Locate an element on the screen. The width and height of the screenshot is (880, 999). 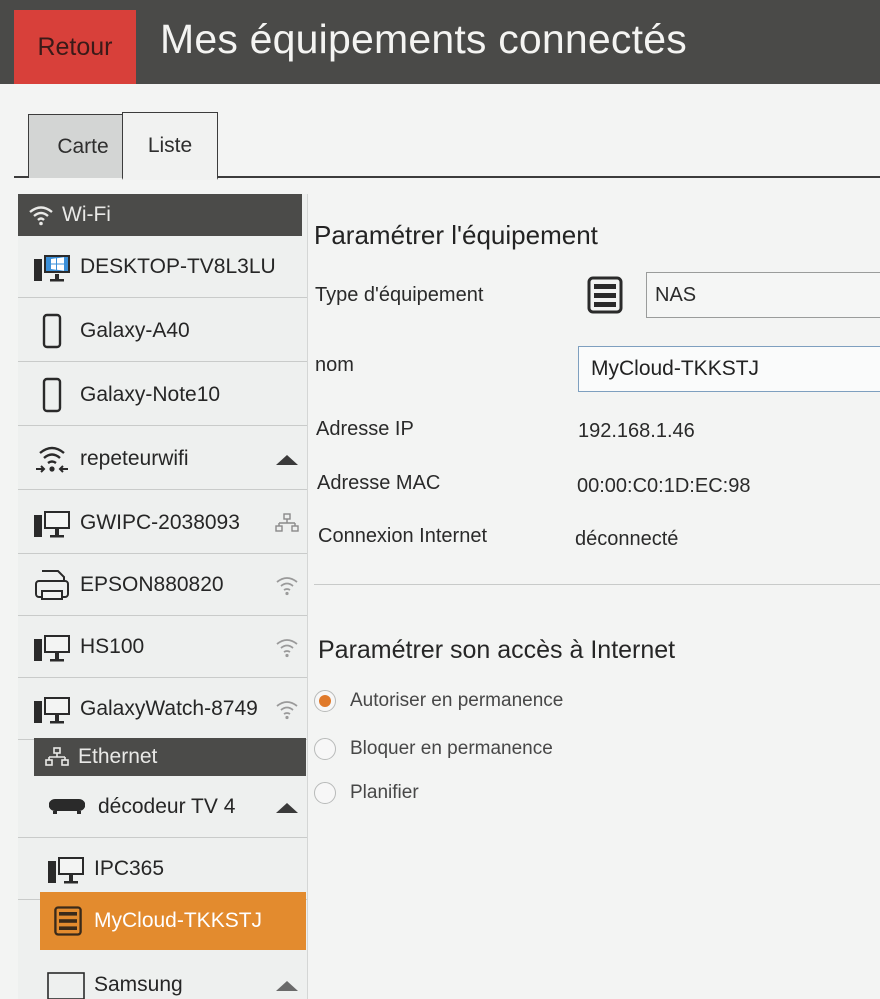
device-item-mycloud-tkkstj: MyCloud-TKKSTJ is located at coordinates (173, 921).